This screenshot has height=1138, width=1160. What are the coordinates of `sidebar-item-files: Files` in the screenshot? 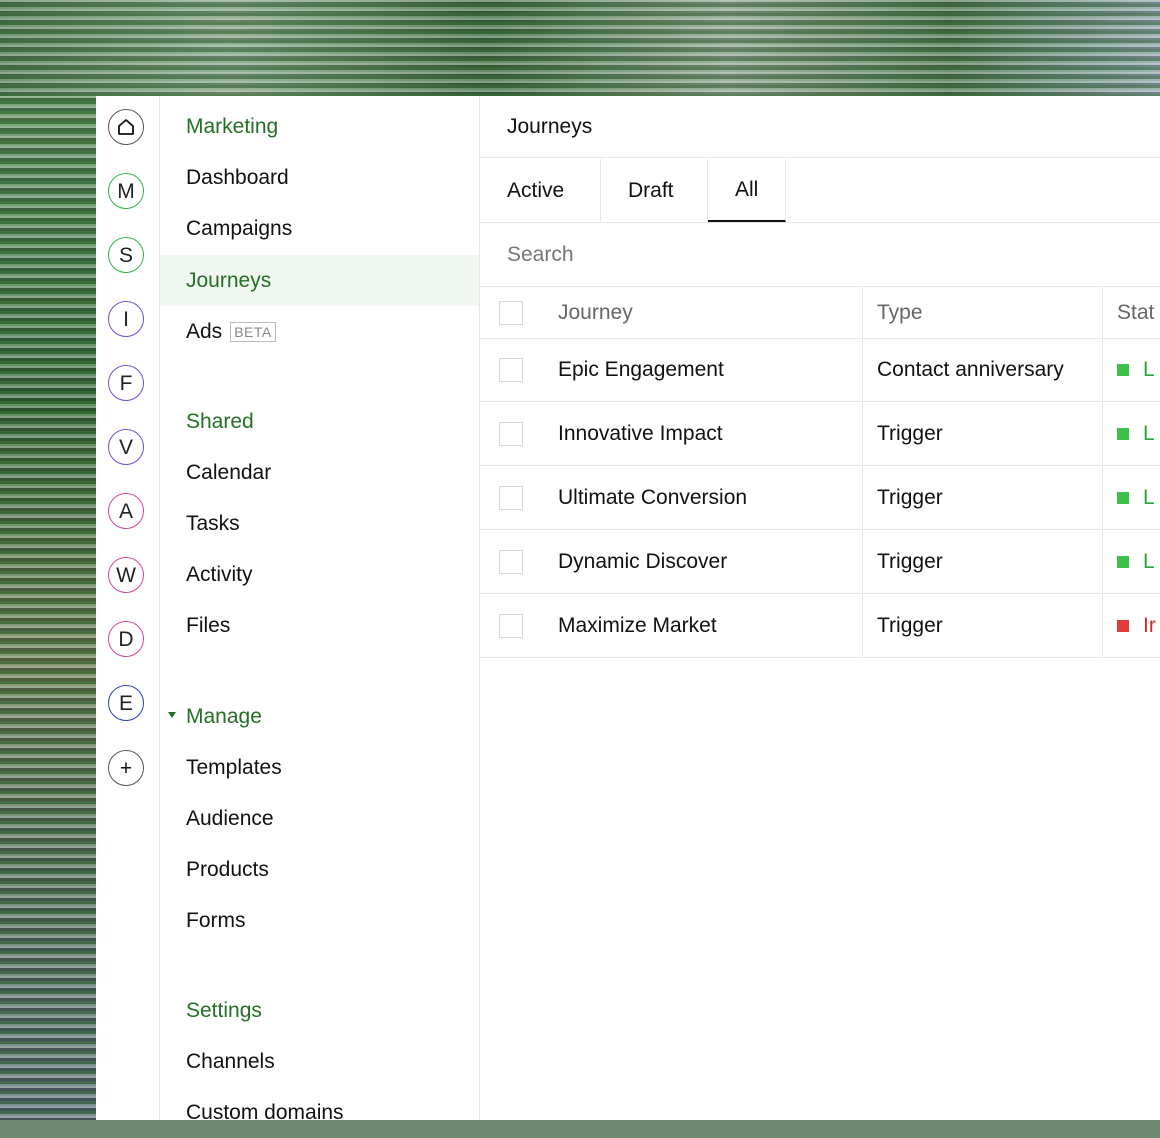 It's located at (319, 625).